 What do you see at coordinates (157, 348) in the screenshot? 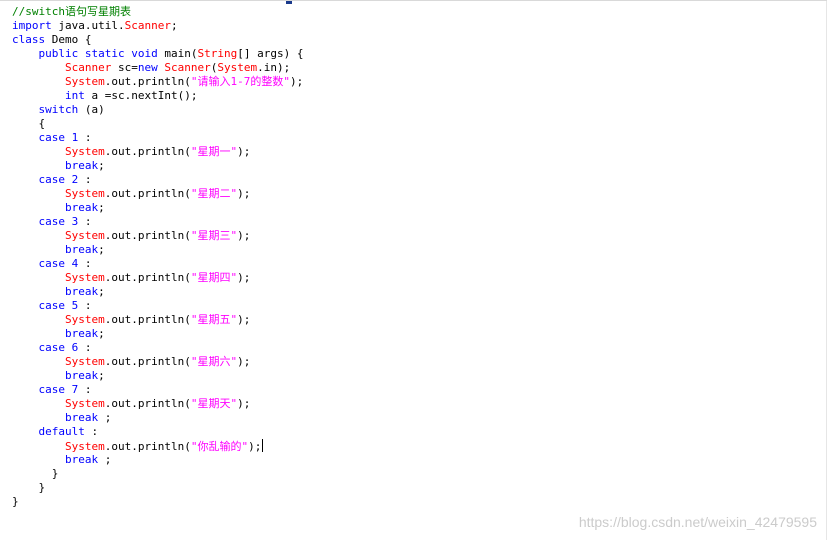
I see `code-line: case 6 :` at bounding box center [157, 348].